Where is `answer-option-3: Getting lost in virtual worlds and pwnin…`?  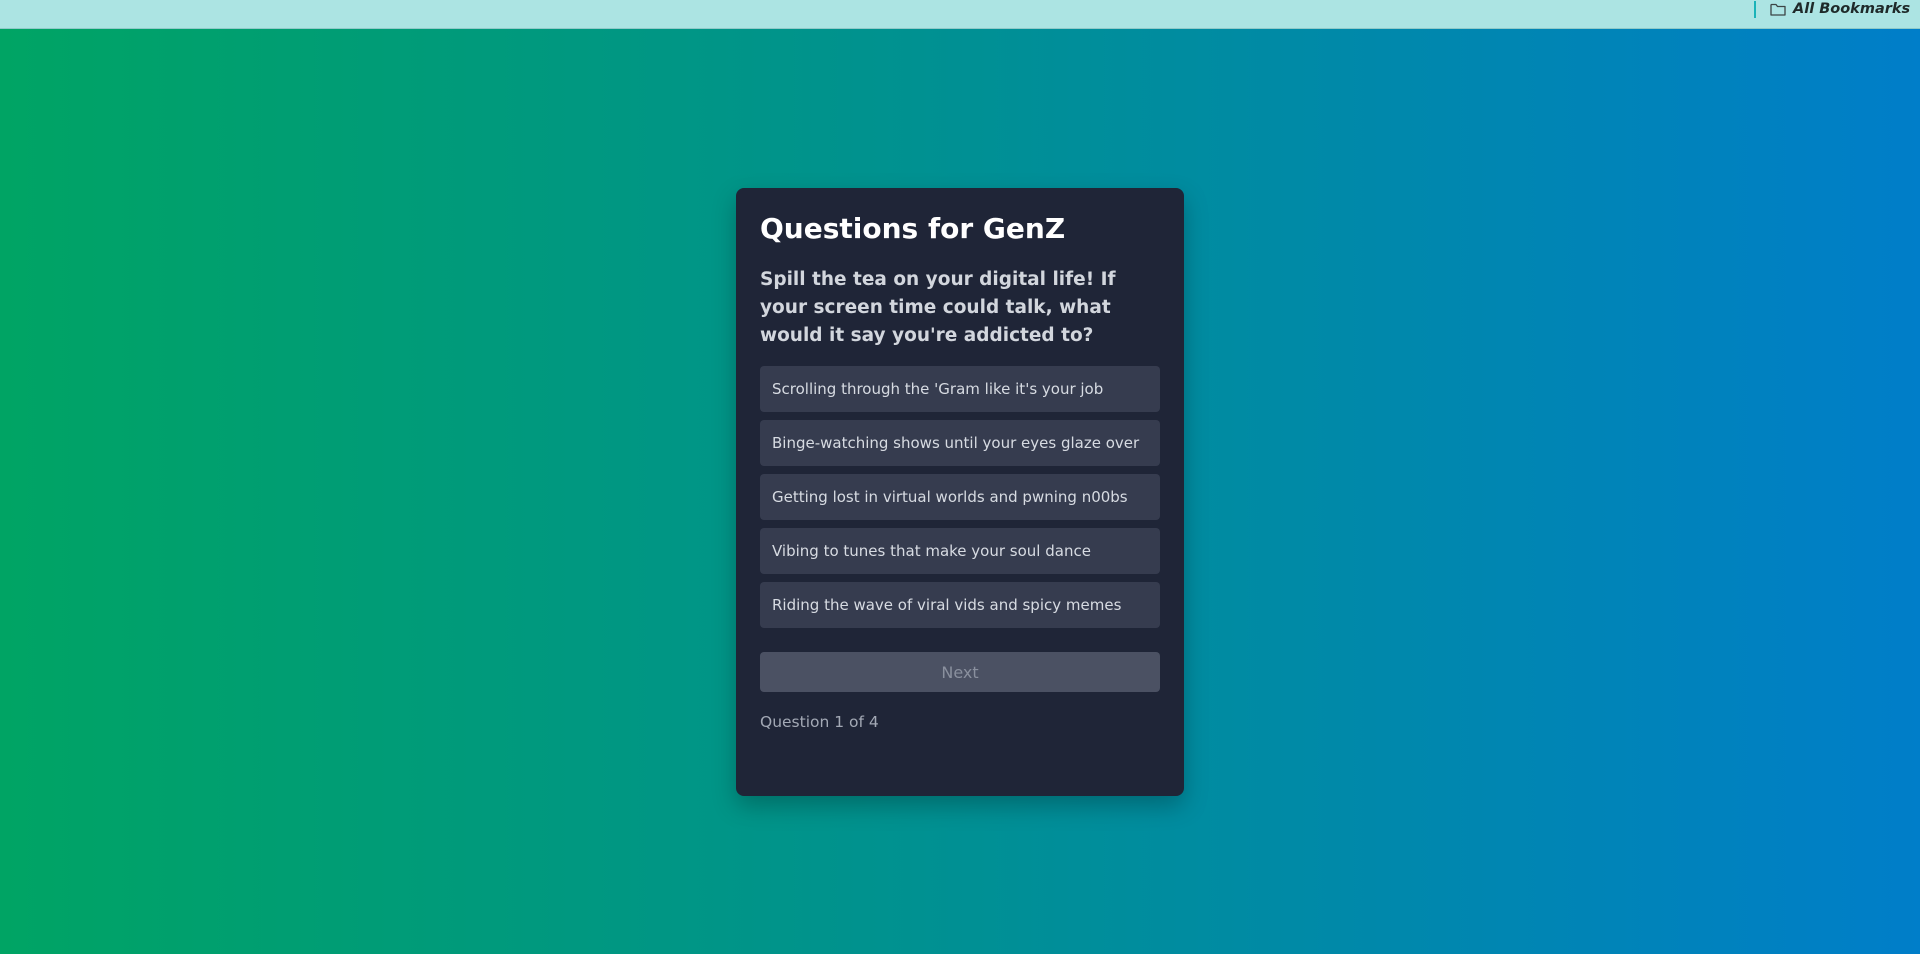
answer-option-3: Getting lost in virtual worlds and pwnin… is located at coordinates (960, 497).